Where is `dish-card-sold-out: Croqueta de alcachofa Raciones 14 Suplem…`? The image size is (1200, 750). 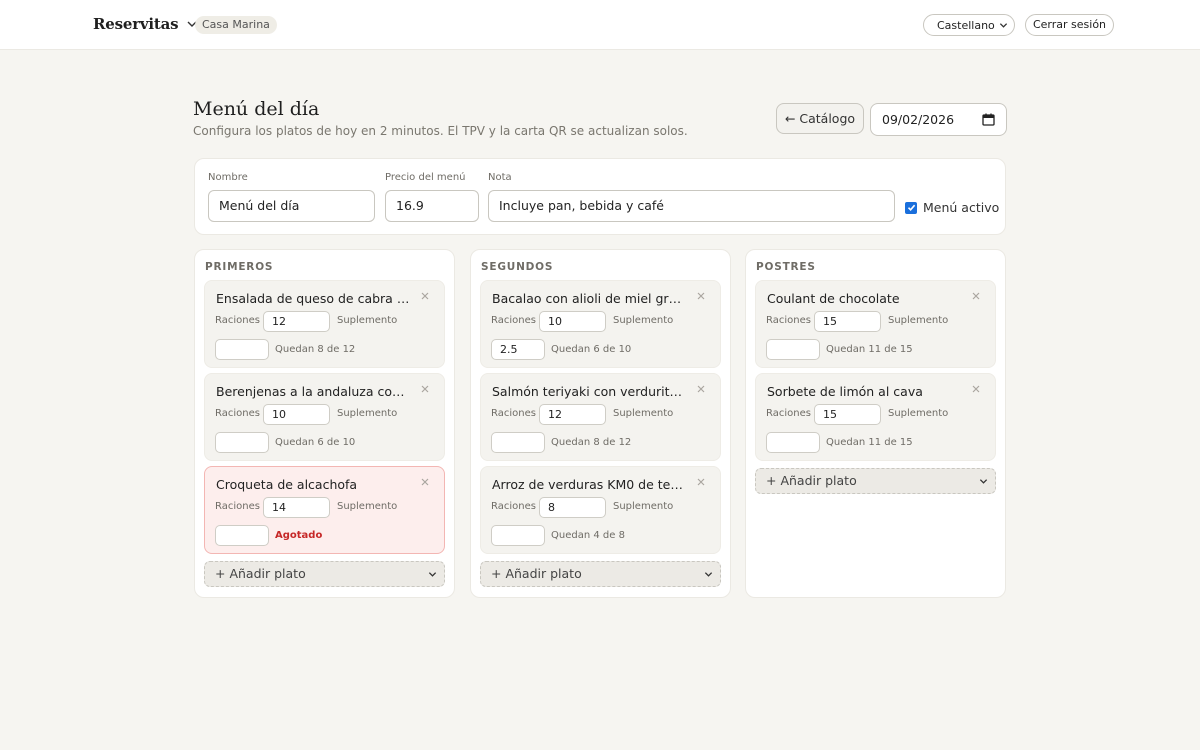 dish-card-sold-out: Croqueta de alcachofa Raciones 14 Suplem… is located at coordinates (324, 510).